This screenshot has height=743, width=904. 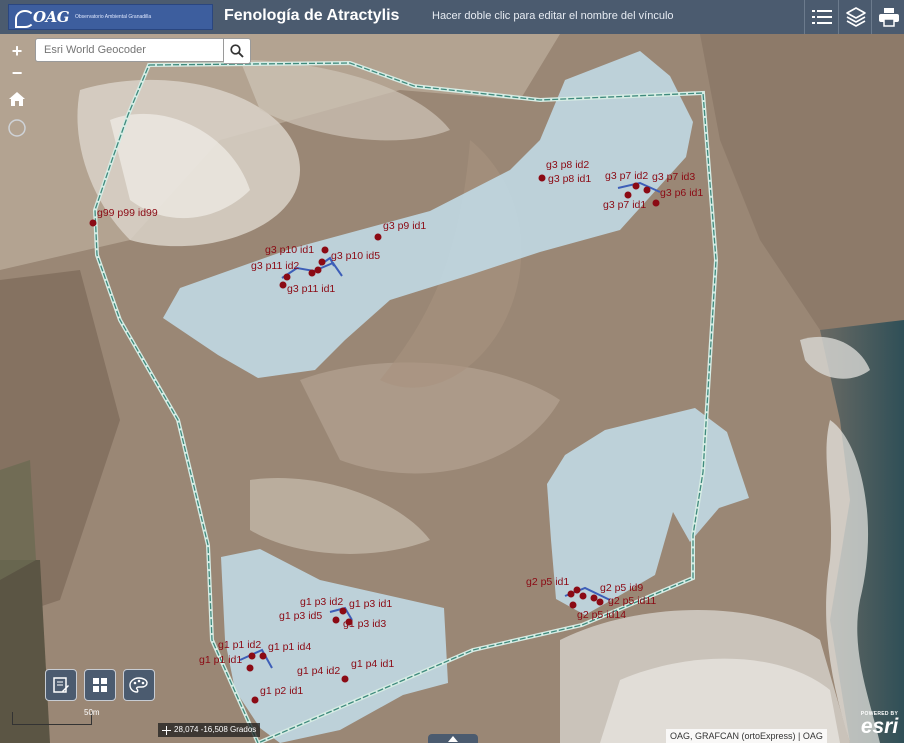 I want to click on coordinate-display: 28,074 -16,508 Grados, so click(x=209, y=730).